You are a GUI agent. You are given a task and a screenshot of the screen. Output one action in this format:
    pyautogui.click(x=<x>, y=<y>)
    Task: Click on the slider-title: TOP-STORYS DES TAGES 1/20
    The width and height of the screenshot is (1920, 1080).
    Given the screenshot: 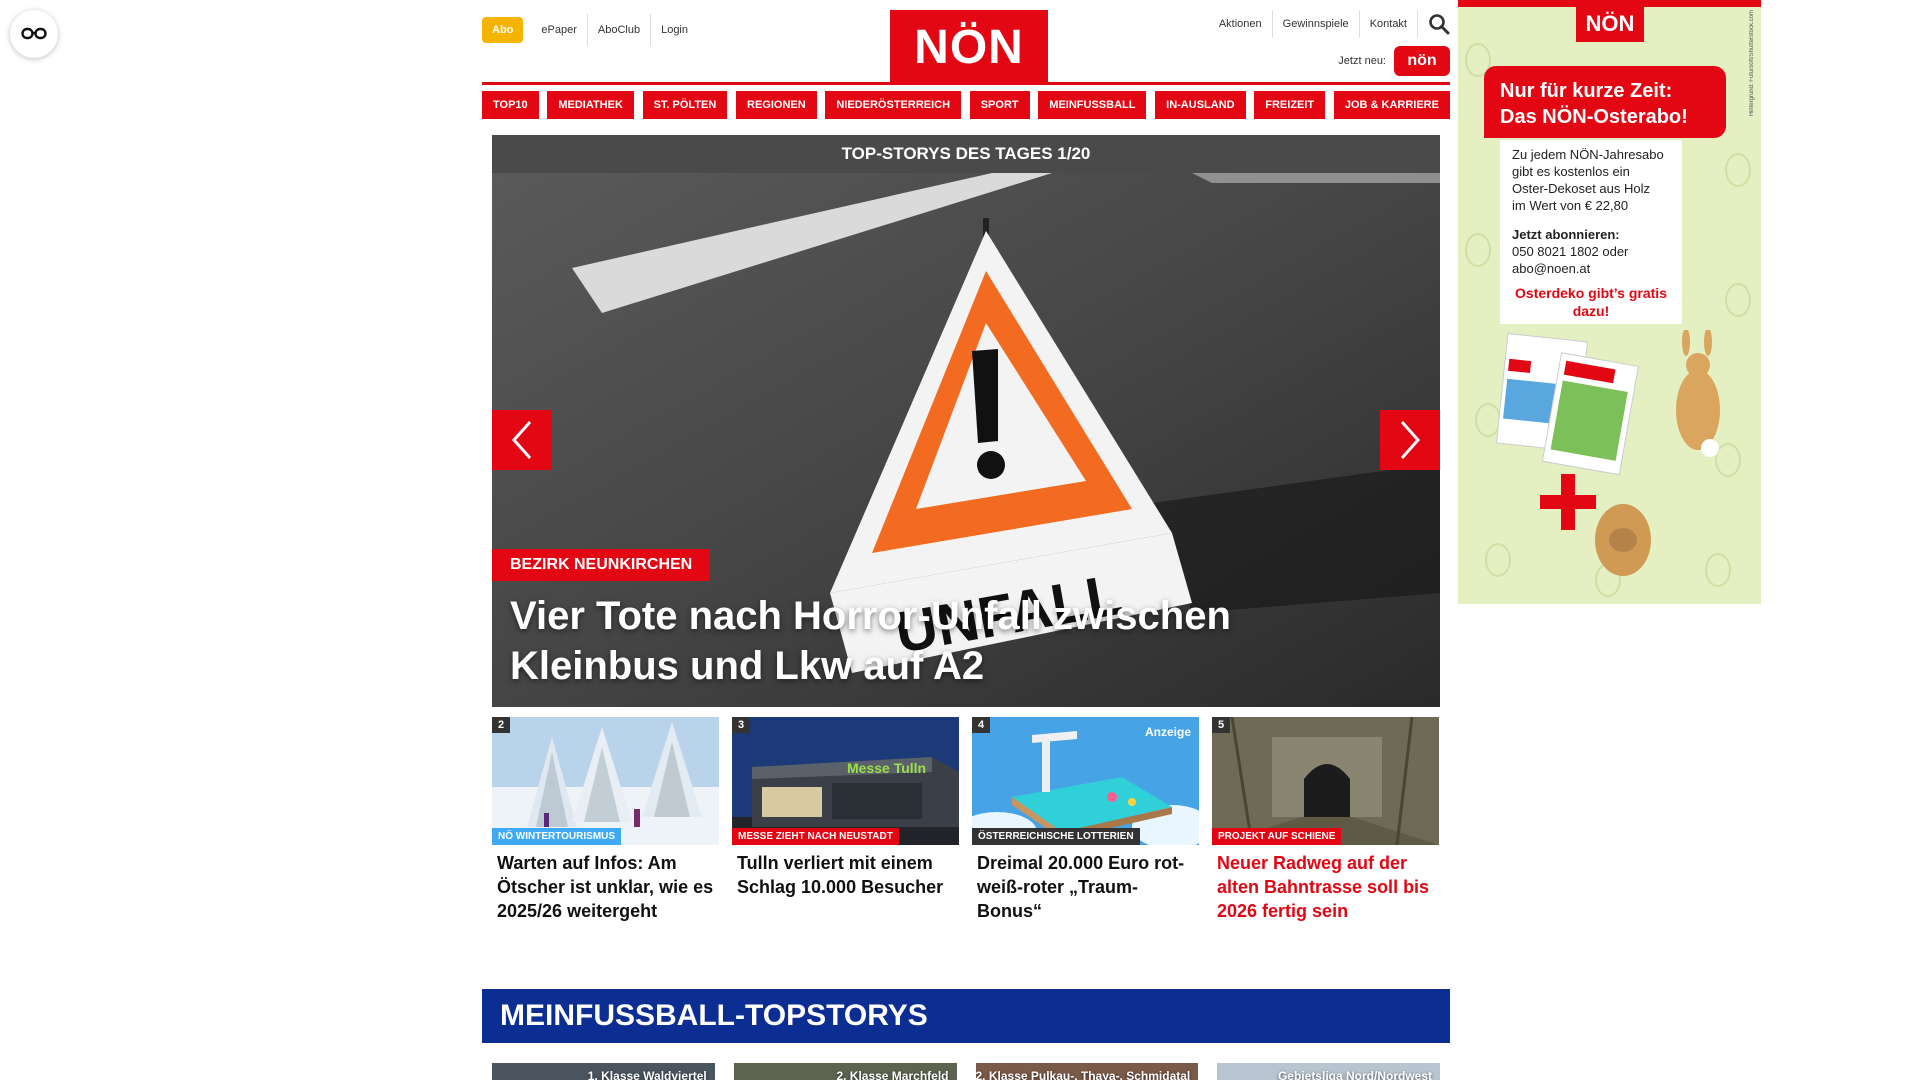 What is the action you would take?
    pyautogui.click(x=966, y=154)
    